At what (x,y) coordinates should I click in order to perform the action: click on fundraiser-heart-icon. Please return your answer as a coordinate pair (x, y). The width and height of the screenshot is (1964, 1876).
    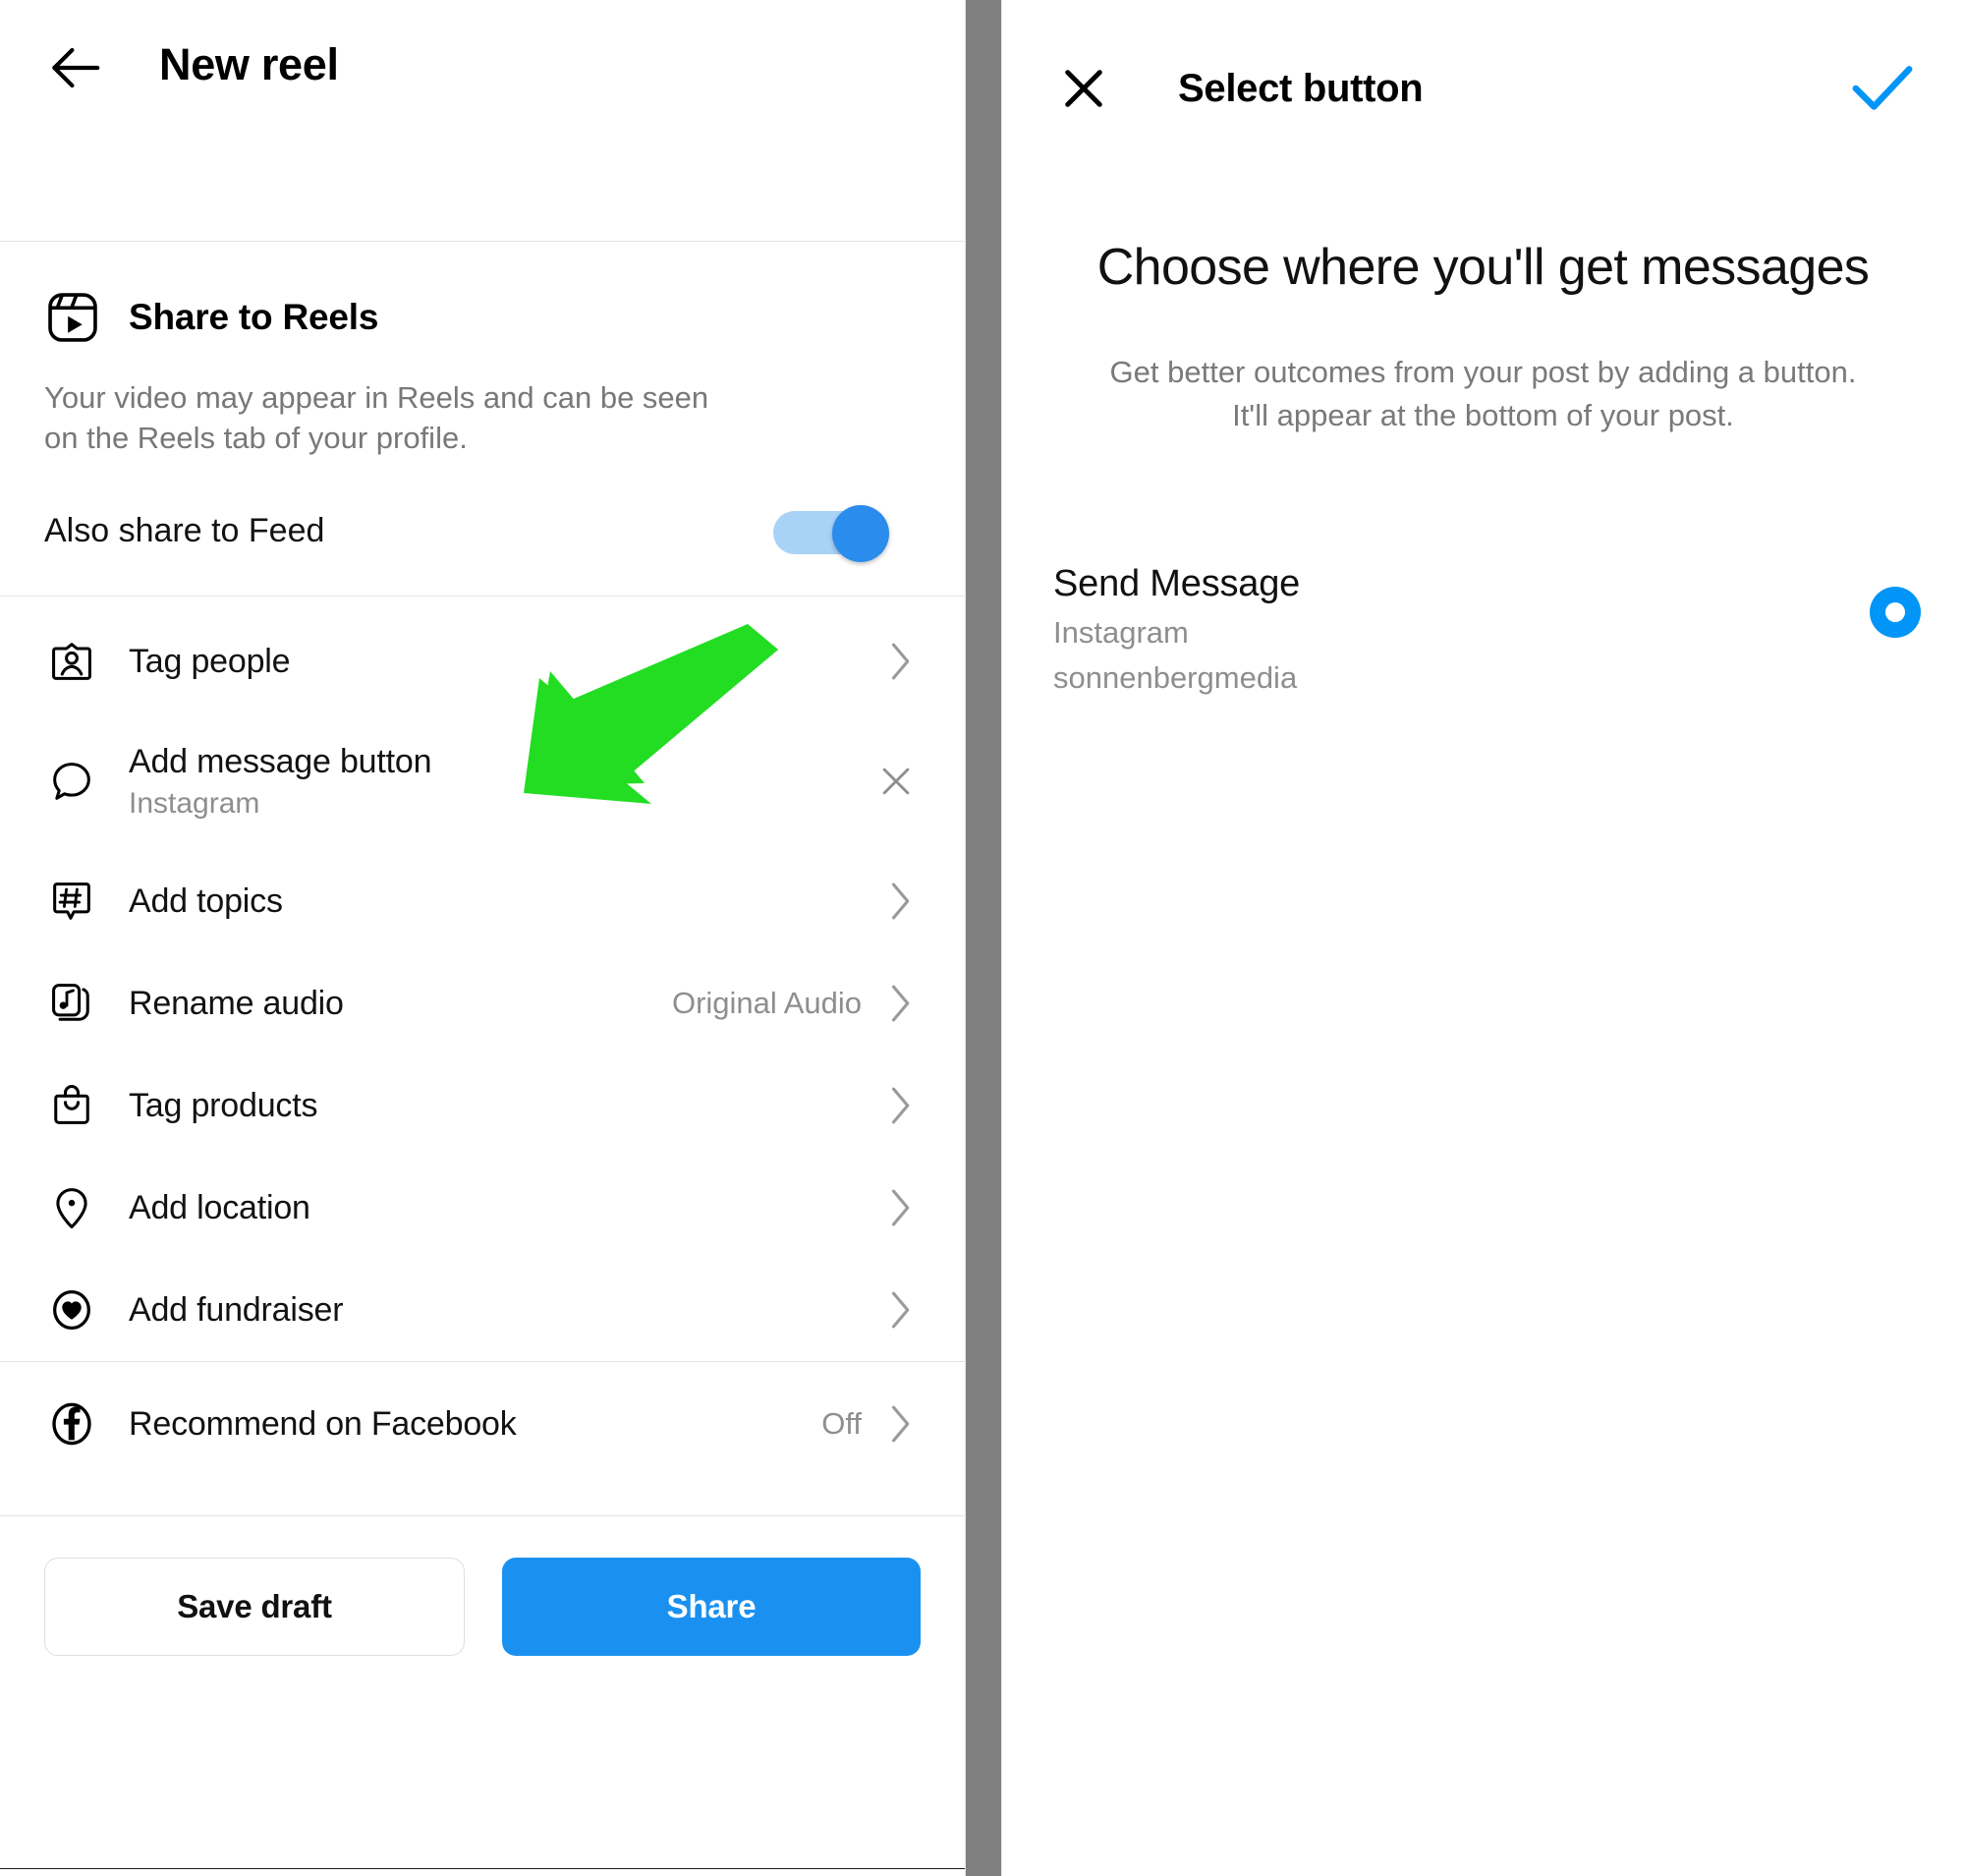
    Looking at the image, I should click on (72, 1309).